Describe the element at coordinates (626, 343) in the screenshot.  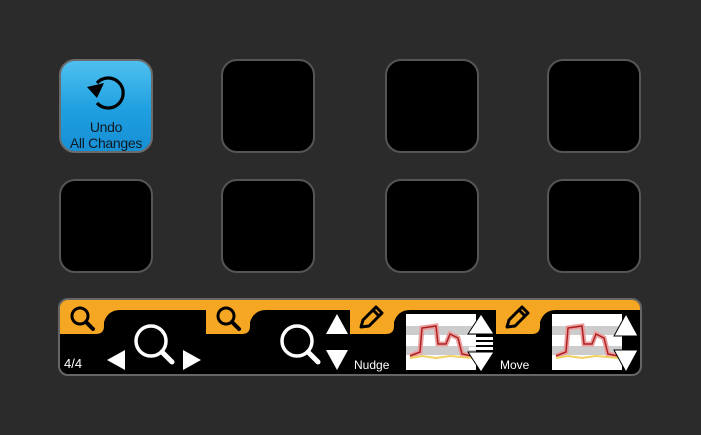
I see `move-updown-arrows-icon` at that location.